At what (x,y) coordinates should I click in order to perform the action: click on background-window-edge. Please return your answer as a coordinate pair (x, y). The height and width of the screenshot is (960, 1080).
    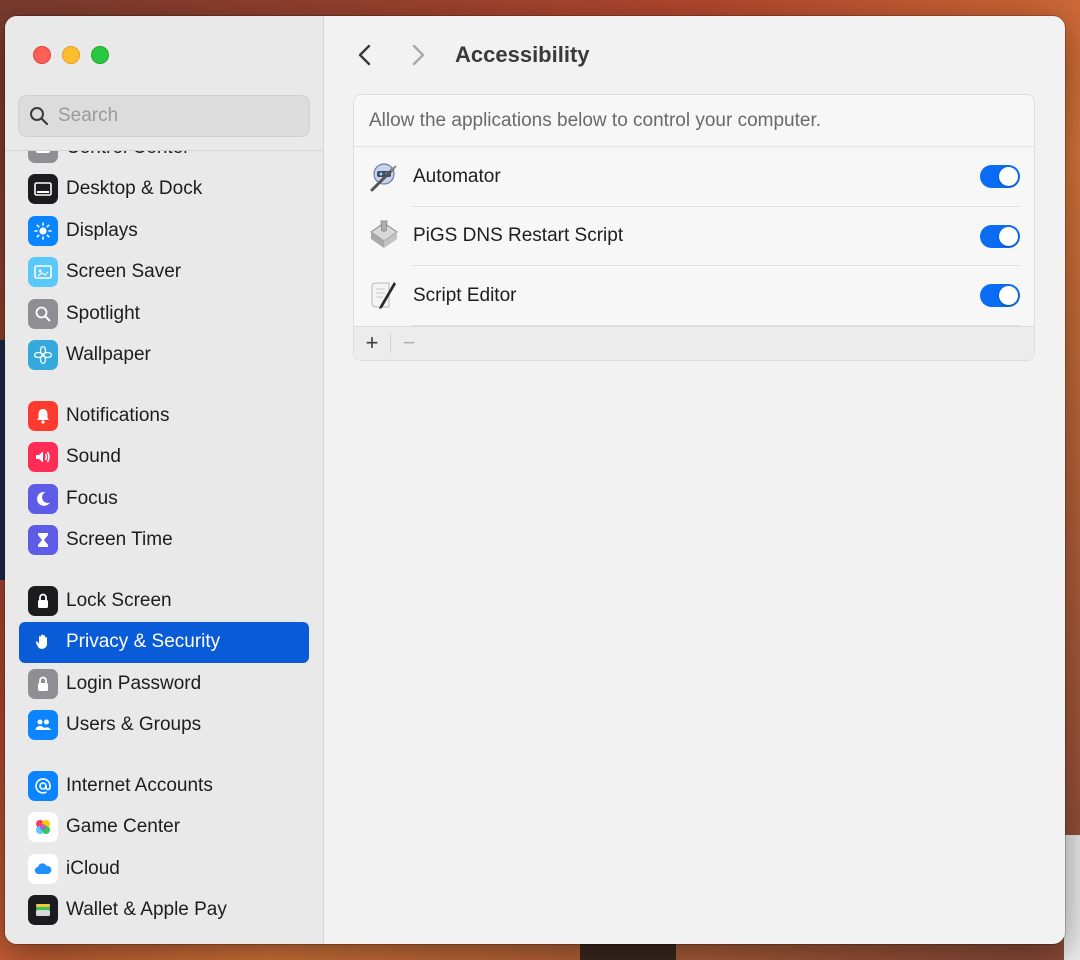
    Looking at the image, I should click on (1072, 897).